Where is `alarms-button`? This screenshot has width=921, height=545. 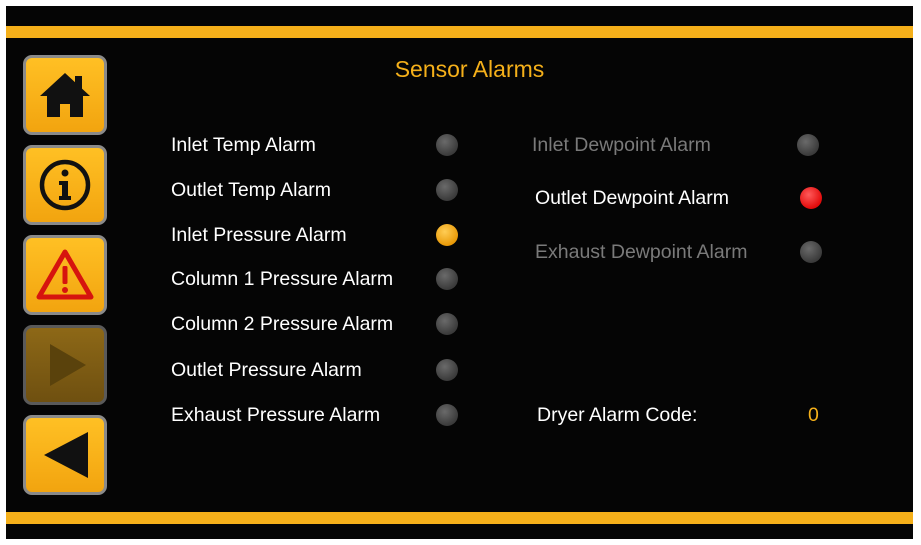
alarms-button is located at coordinates (65, 275).